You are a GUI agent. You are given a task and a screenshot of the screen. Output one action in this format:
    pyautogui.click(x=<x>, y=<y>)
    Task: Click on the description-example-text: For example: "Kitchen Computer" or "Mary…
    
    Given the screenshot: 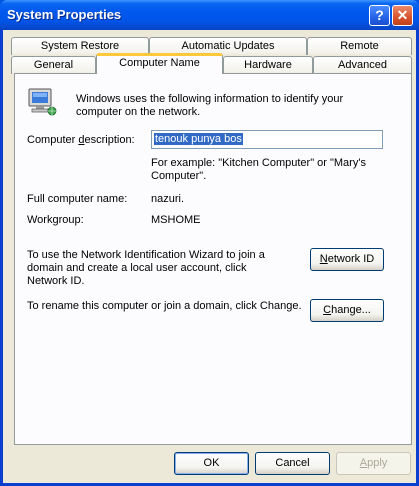 What is the action you would take?
    pyautogui.click(x=258, y=169)
    